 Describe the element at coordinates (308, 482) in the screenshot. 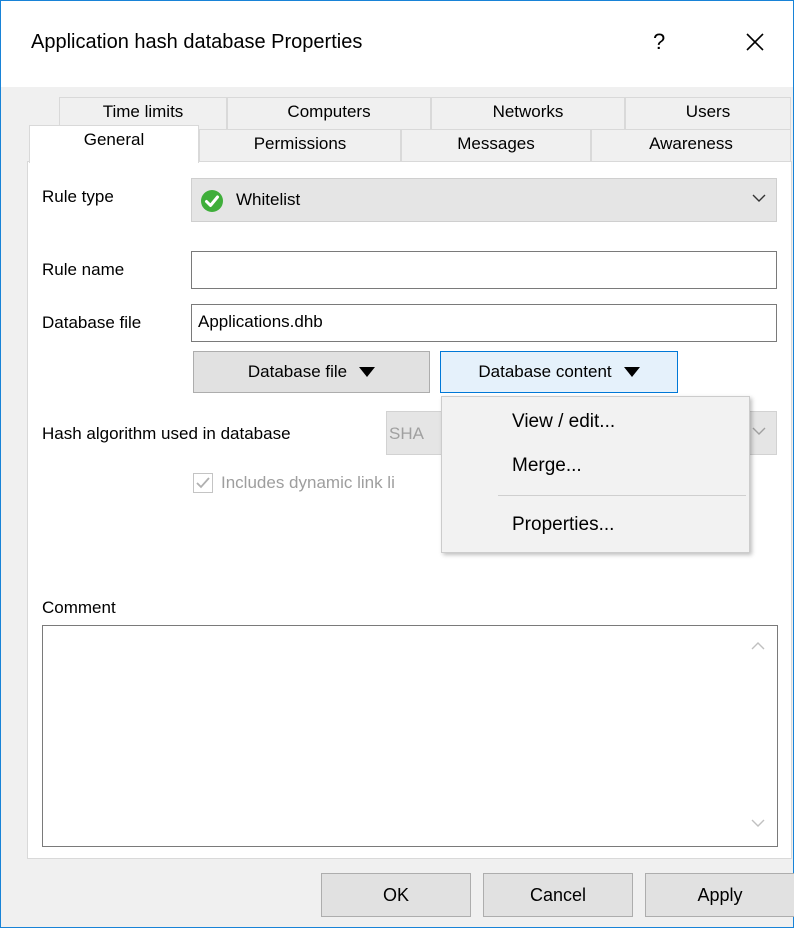

I see `include-dll-label: Includes dynamic link li` at that location.